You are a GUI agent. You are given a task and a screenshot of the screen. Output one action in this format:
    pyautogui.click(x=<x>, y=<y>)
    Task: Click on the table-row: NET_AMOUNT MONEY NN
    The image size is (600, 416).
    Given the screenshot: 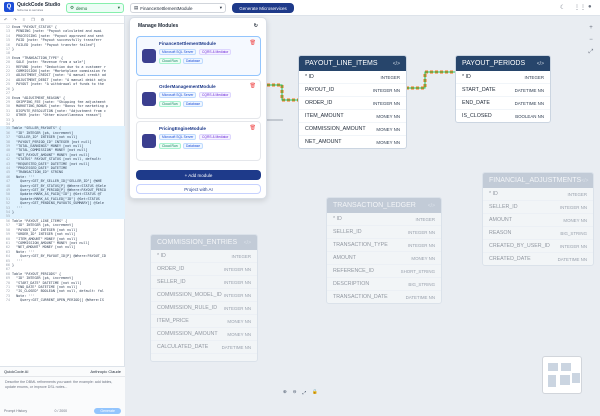 What is the action you would take?
    pyautogui.click(x=352, y=142)
    